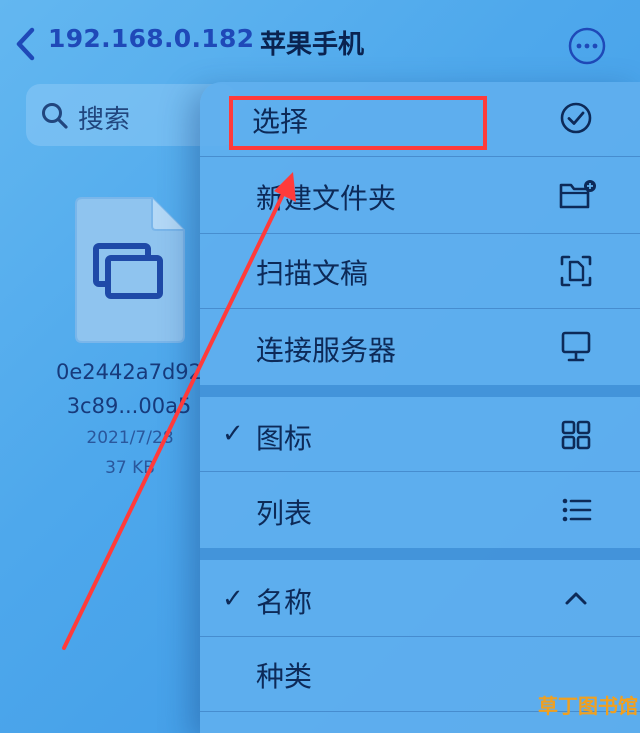 The width and height of the screenshot is (640, 733). Describe the element at coordinates (284, 676) in the screenshot. I see `menu-item-label: 种类` at that location.